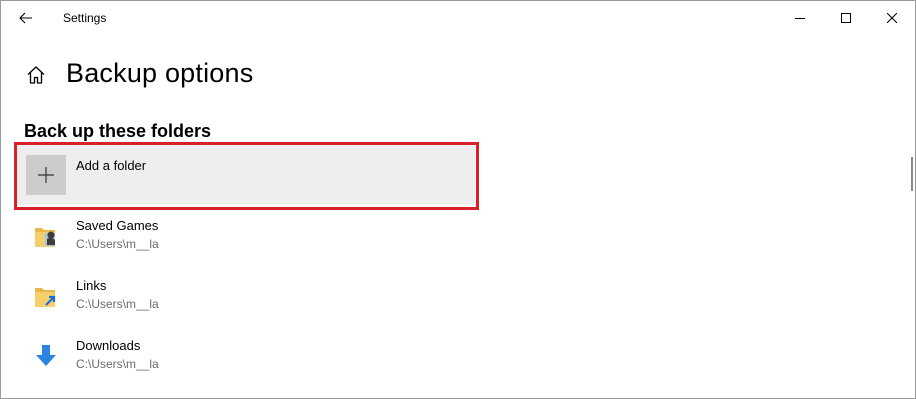 Image resolution: width=916 pixels, height=399 pixels. I want to click on page-title: Backup options, so click(160, 73).